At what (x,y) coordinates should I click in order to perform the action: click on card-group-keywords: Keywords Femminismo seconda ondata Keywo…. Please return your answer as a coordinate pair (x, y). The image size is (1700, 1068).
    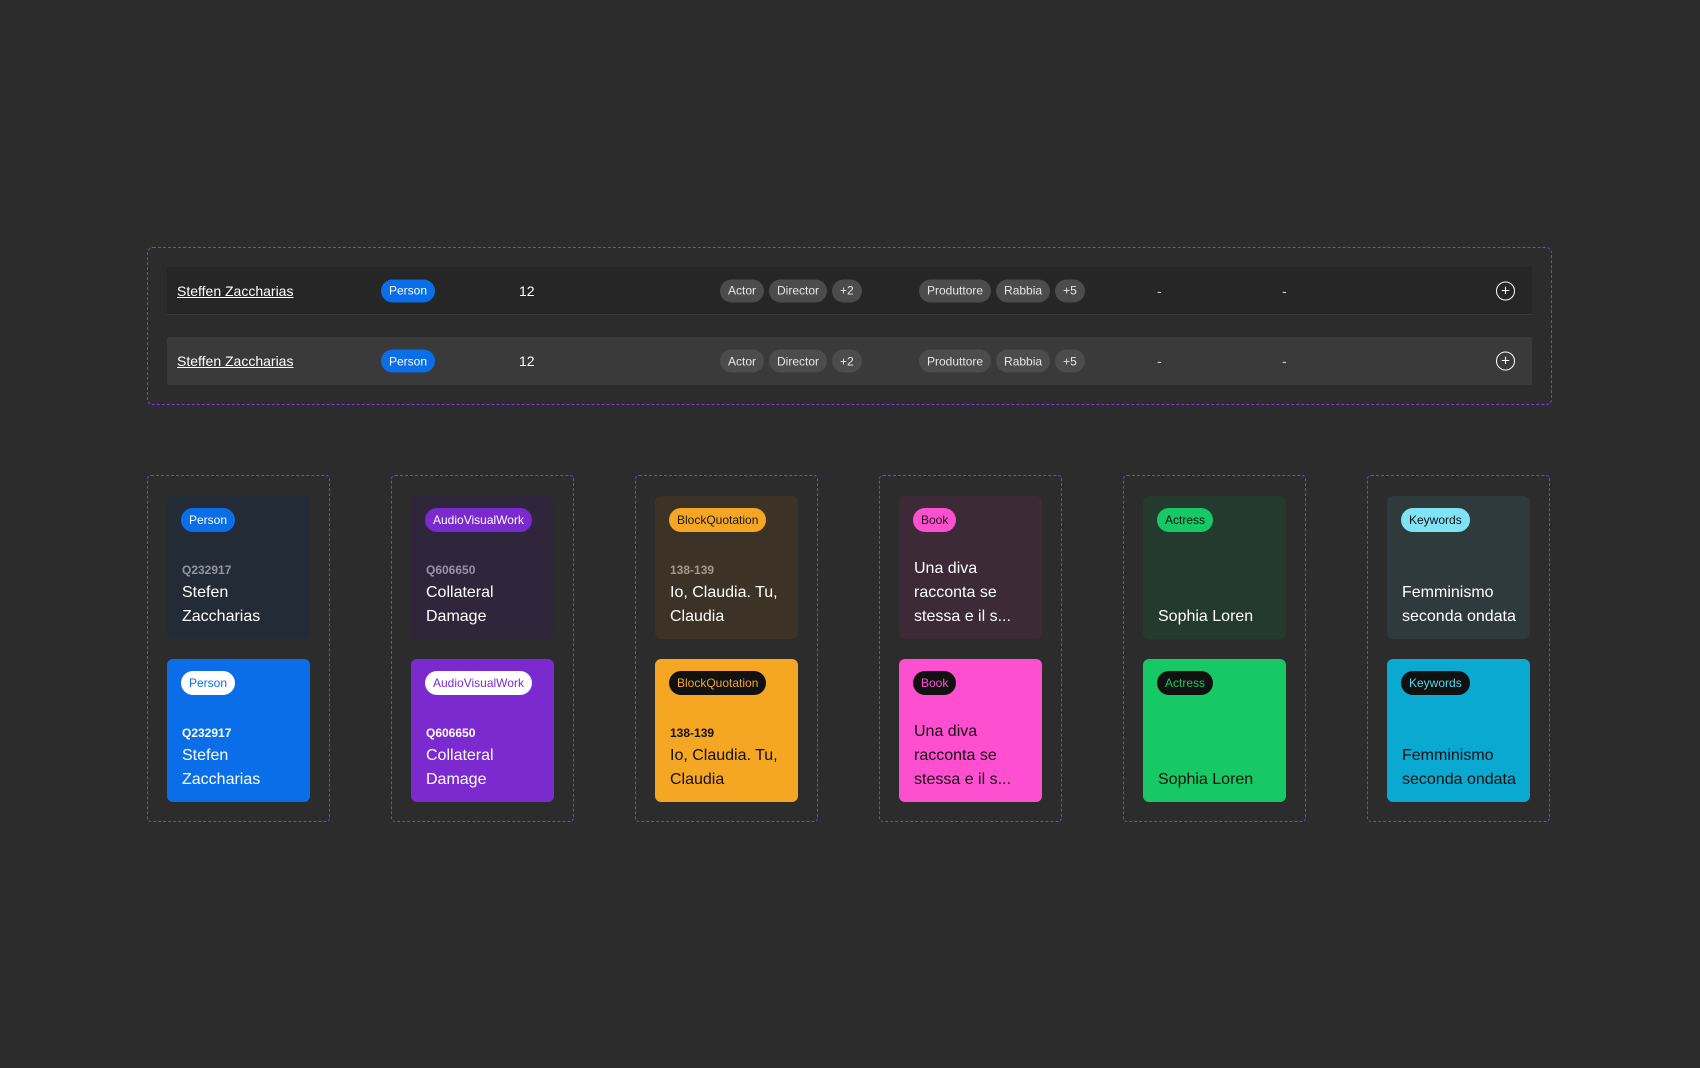
    Looking at the image, I should click on (1458, 648).